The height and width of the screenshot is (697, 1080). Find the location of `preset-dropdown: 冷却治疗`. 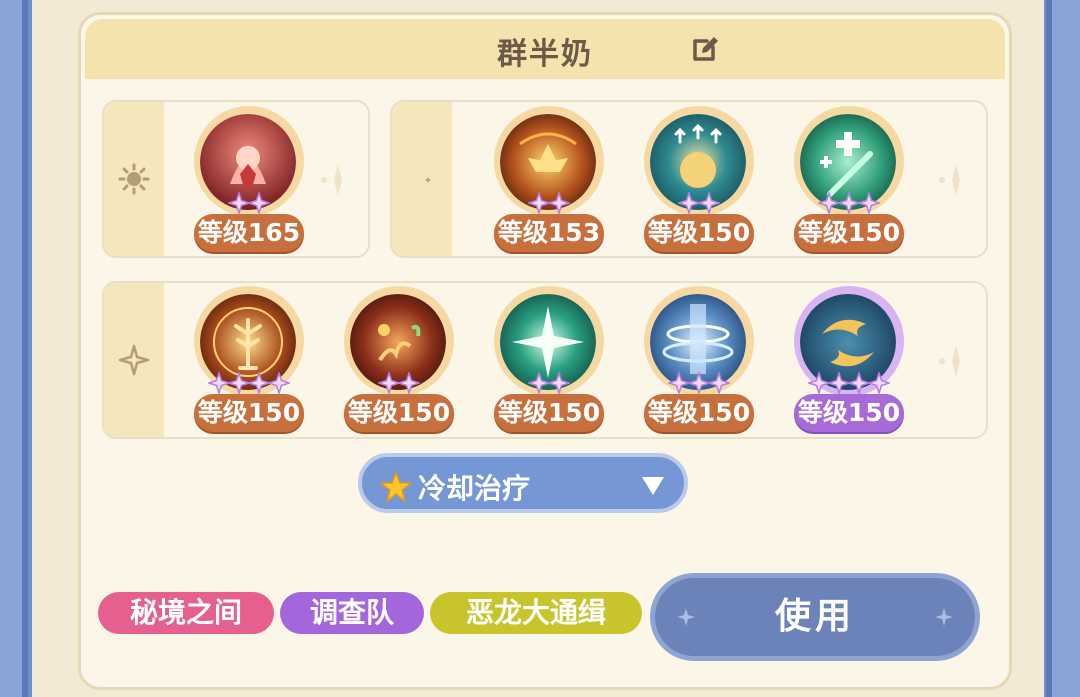

preset-dropdown: 冷却治疗 is located at coordinates (523, 483).